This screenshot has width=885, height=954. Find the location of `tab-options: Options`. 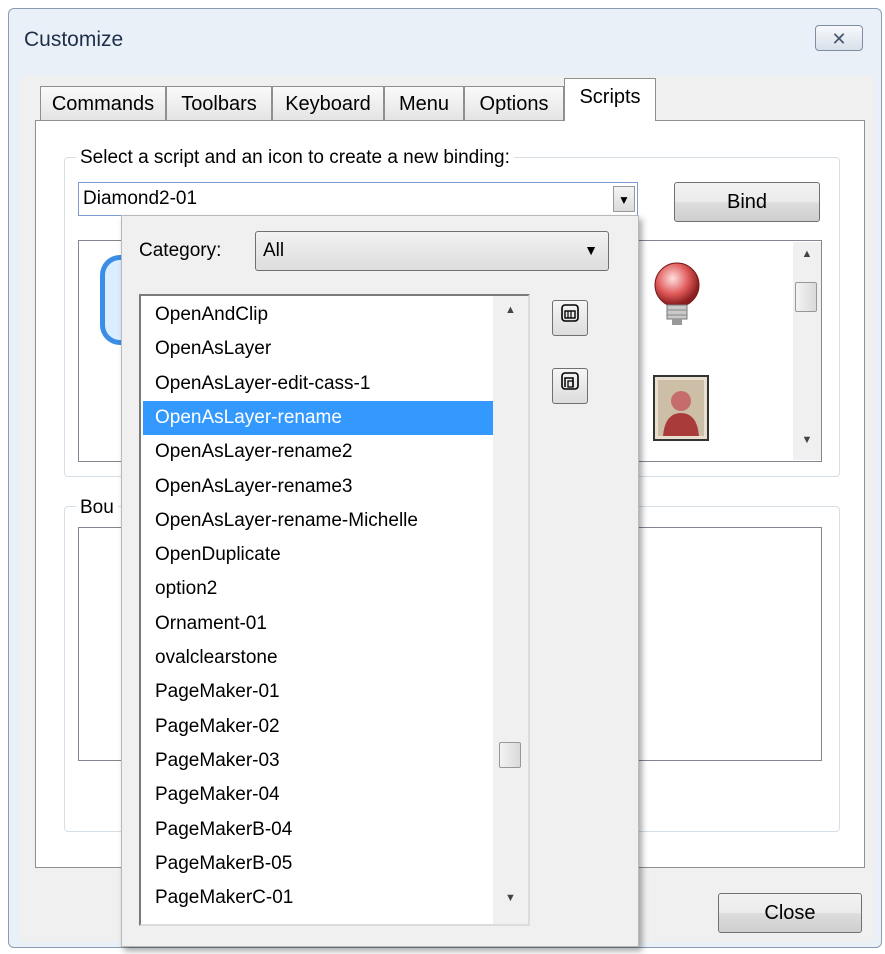

tab-options: Options is located at coordinates (514, 103).